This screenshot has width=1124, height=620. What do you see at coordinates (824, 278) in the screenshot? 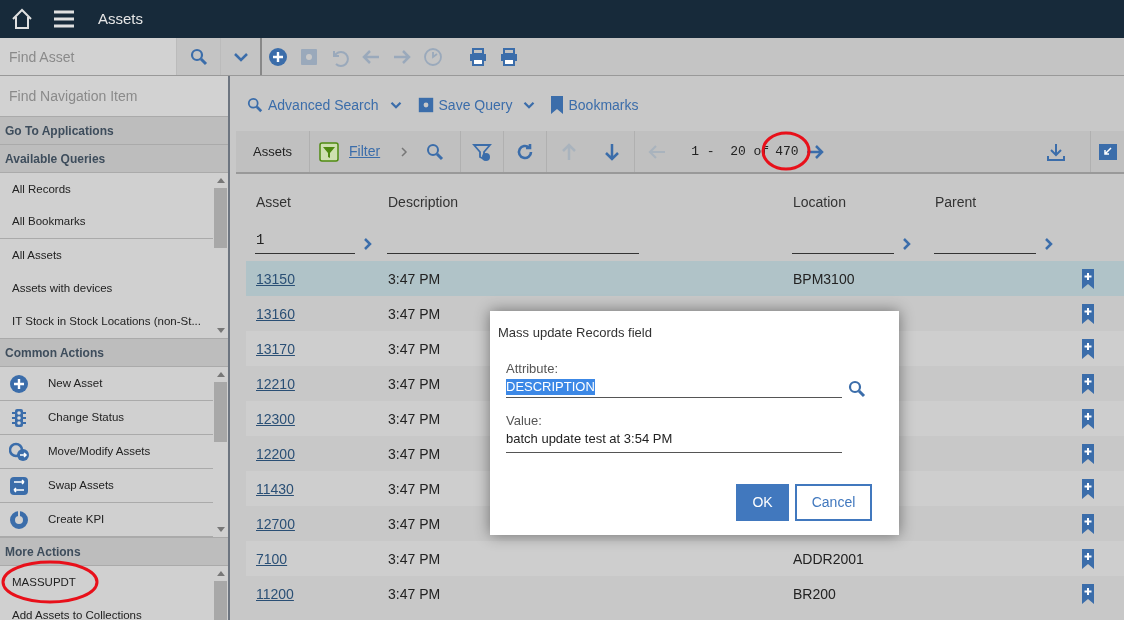
I see `table-cell: BPM3100` at bounding box center [824, 278].